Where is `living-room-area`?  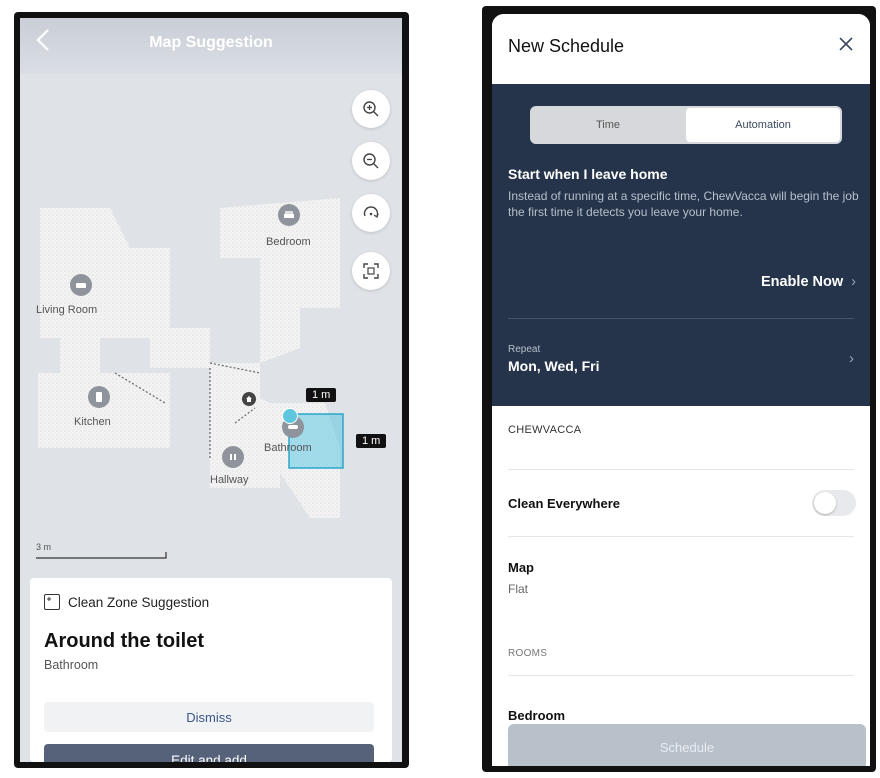 living-room-area is located at coordinates (125, 290).